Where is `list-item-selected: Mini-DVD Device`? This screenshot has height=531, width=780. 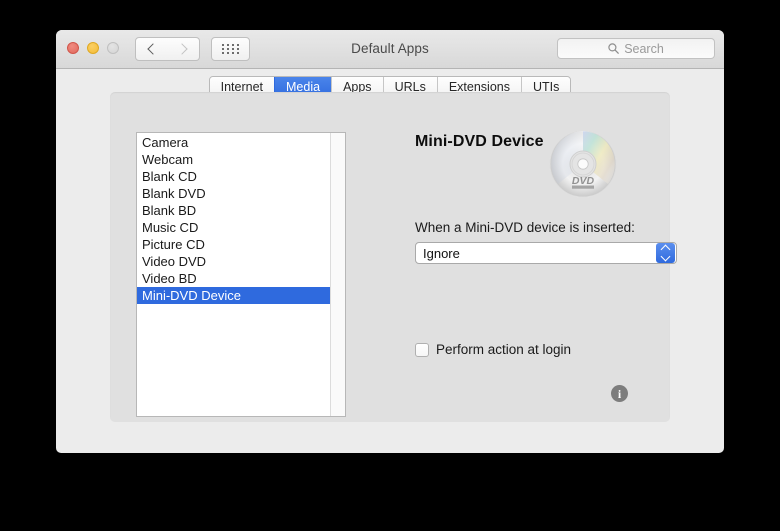
list-item-selected: Mini-DVD Device is located at coordinates (233, 295).